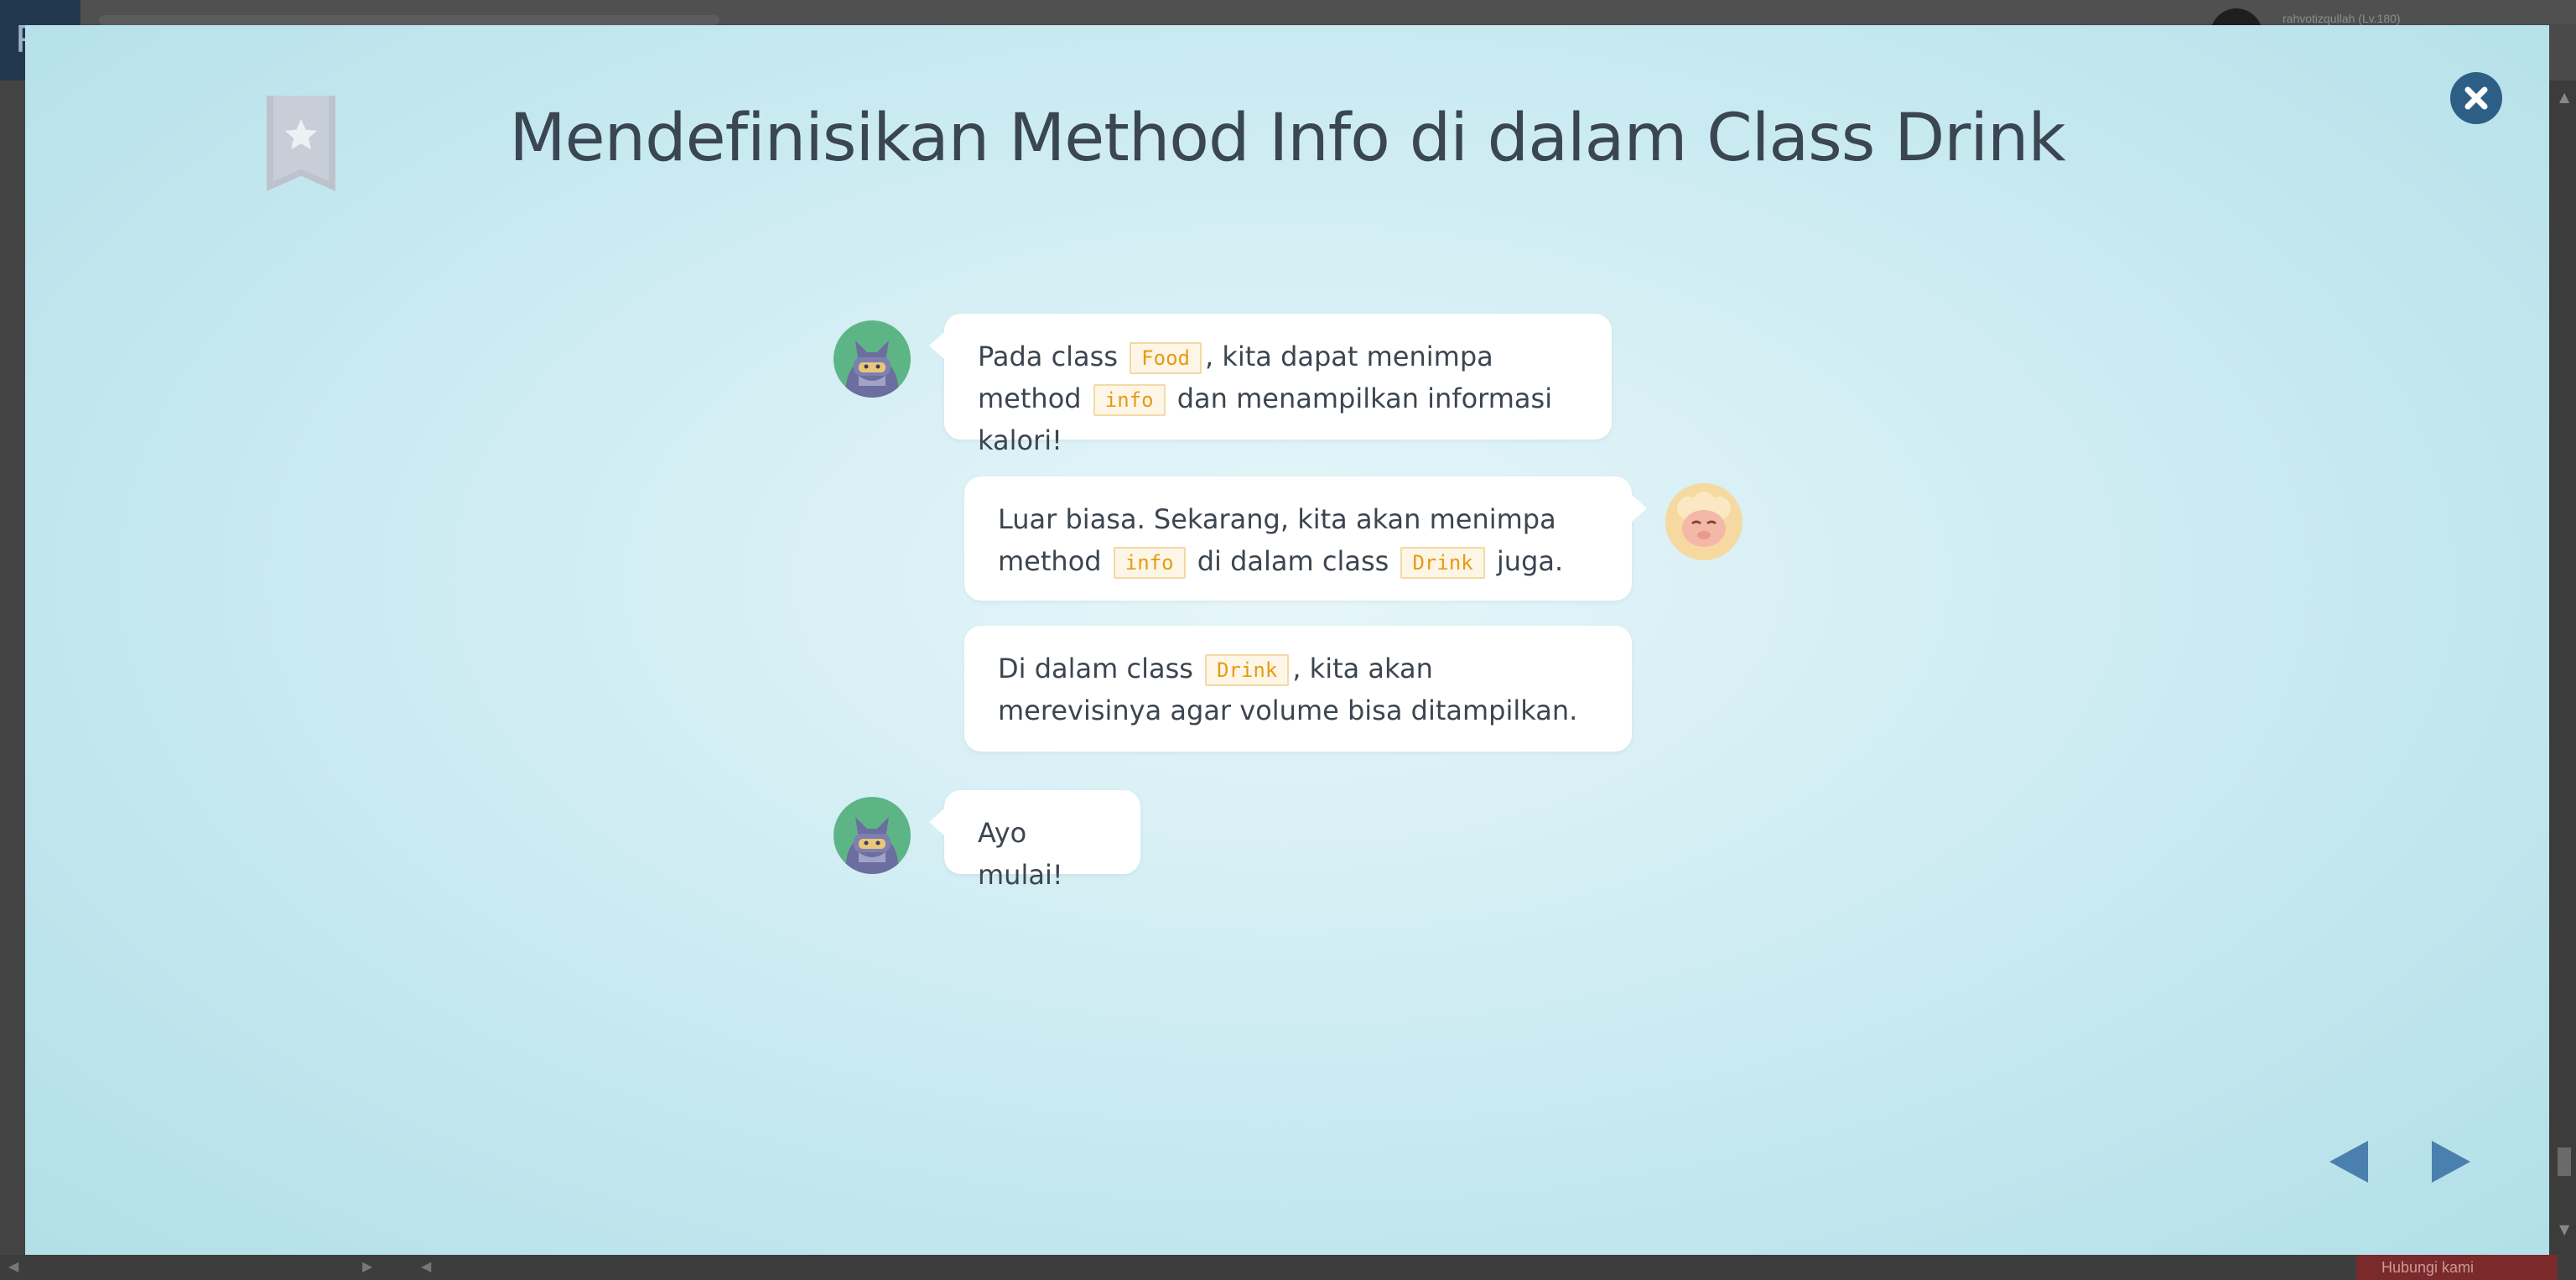 The height and width of the screenshot is (1280, 2576). What do you see at coordinates (2564, 1161) in the screenshot?
I see `scrollbar-thumb` at bounding box center [2564, 1161].